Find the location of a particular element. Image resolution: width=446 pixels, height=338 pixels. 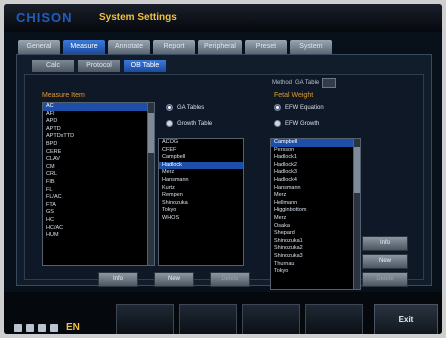

list-item: FIB is located at coordinates (95, 183).